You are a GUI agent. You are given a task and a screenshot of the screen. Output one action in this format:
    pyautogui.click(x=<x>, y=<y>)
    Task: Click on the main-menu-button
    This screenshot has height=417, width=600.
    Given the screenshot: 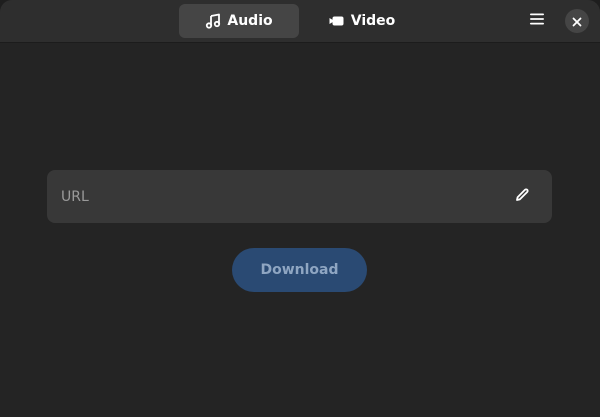 What is the action you would take?
    pyautogui.click(x=537, y=21)
    